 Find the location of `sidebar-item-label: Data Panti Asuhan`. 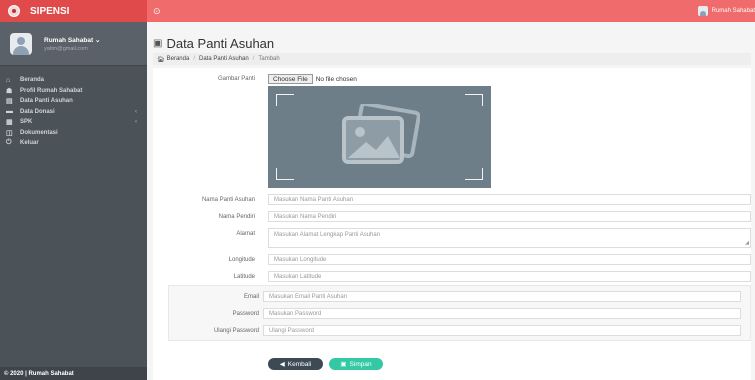

sidebar-item-label: Data Panti Asuhan is located at coordinates (46, 101).